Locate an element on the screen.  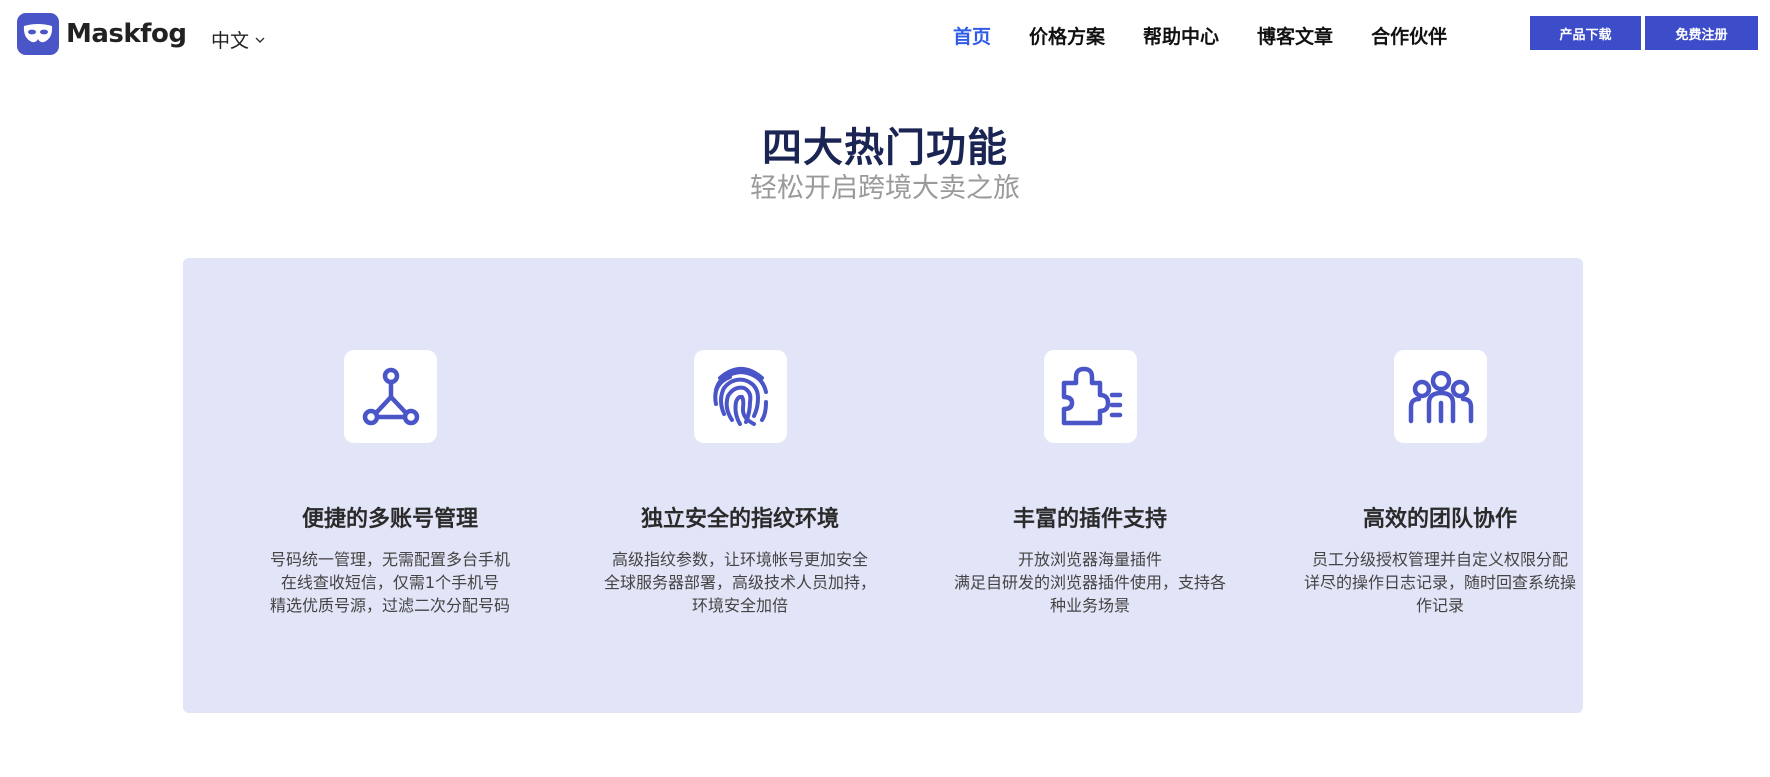
mask-logo-icon is located at coordinates (38, 34).